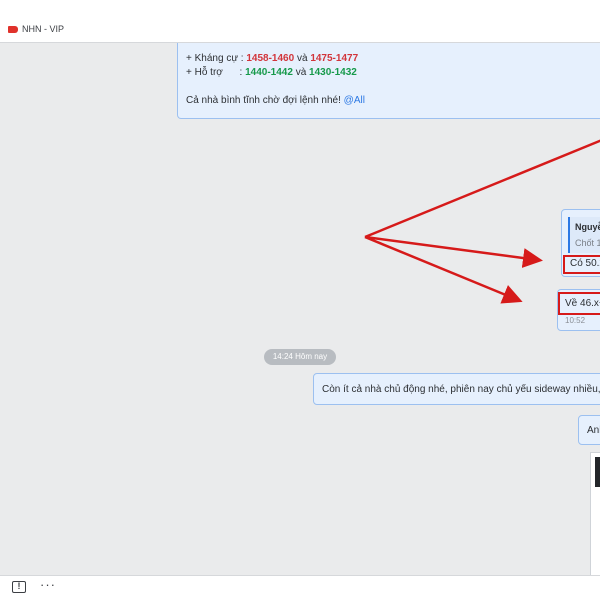  What do you see at coordinates (13, 29) in the screenshot?
I see `label-tag-icon` at bounding box center [13, 29].